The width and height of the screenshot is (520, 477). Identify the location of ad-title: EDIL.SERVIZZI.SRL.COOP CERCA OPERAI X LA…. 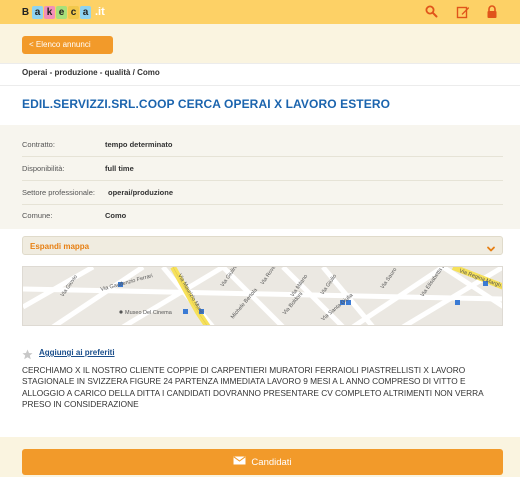
(206, 104).